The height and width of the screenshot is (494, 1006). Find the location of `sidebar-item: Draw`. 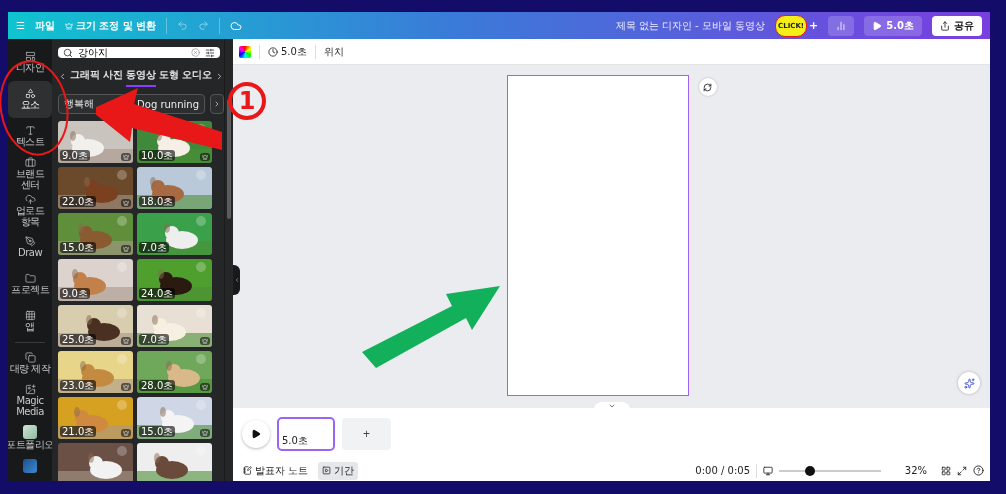

sidebar-item: Draw is located at coordinates (30, 247).